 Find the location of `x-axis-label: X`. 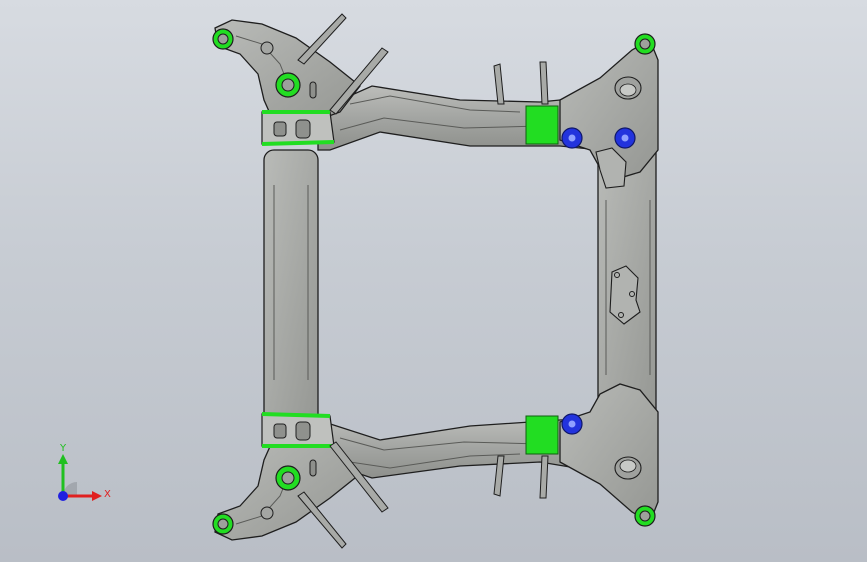

x-axis-label: X is located at coordinates (107, 494).